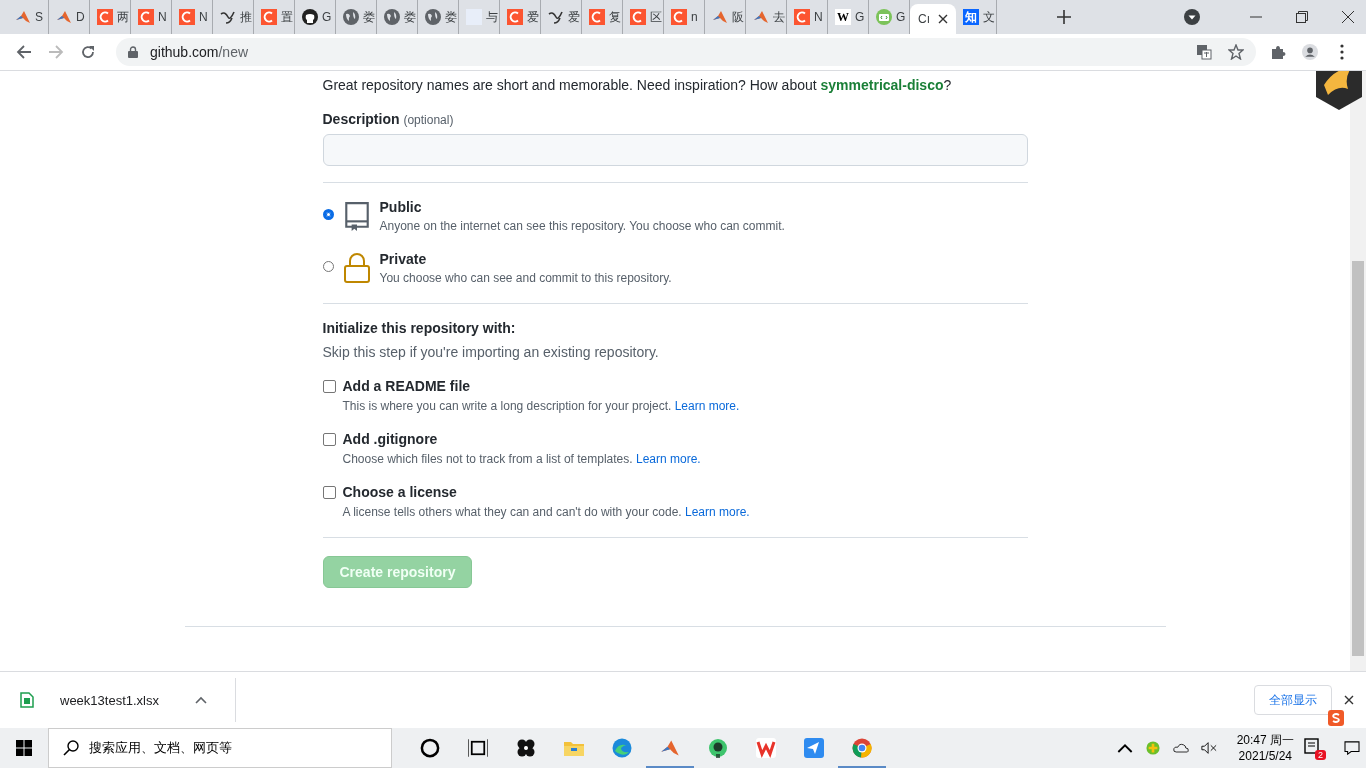  Describe the element at coordinates (738, 17) in the screenshot. I see `tab-title: 阪` at that location.